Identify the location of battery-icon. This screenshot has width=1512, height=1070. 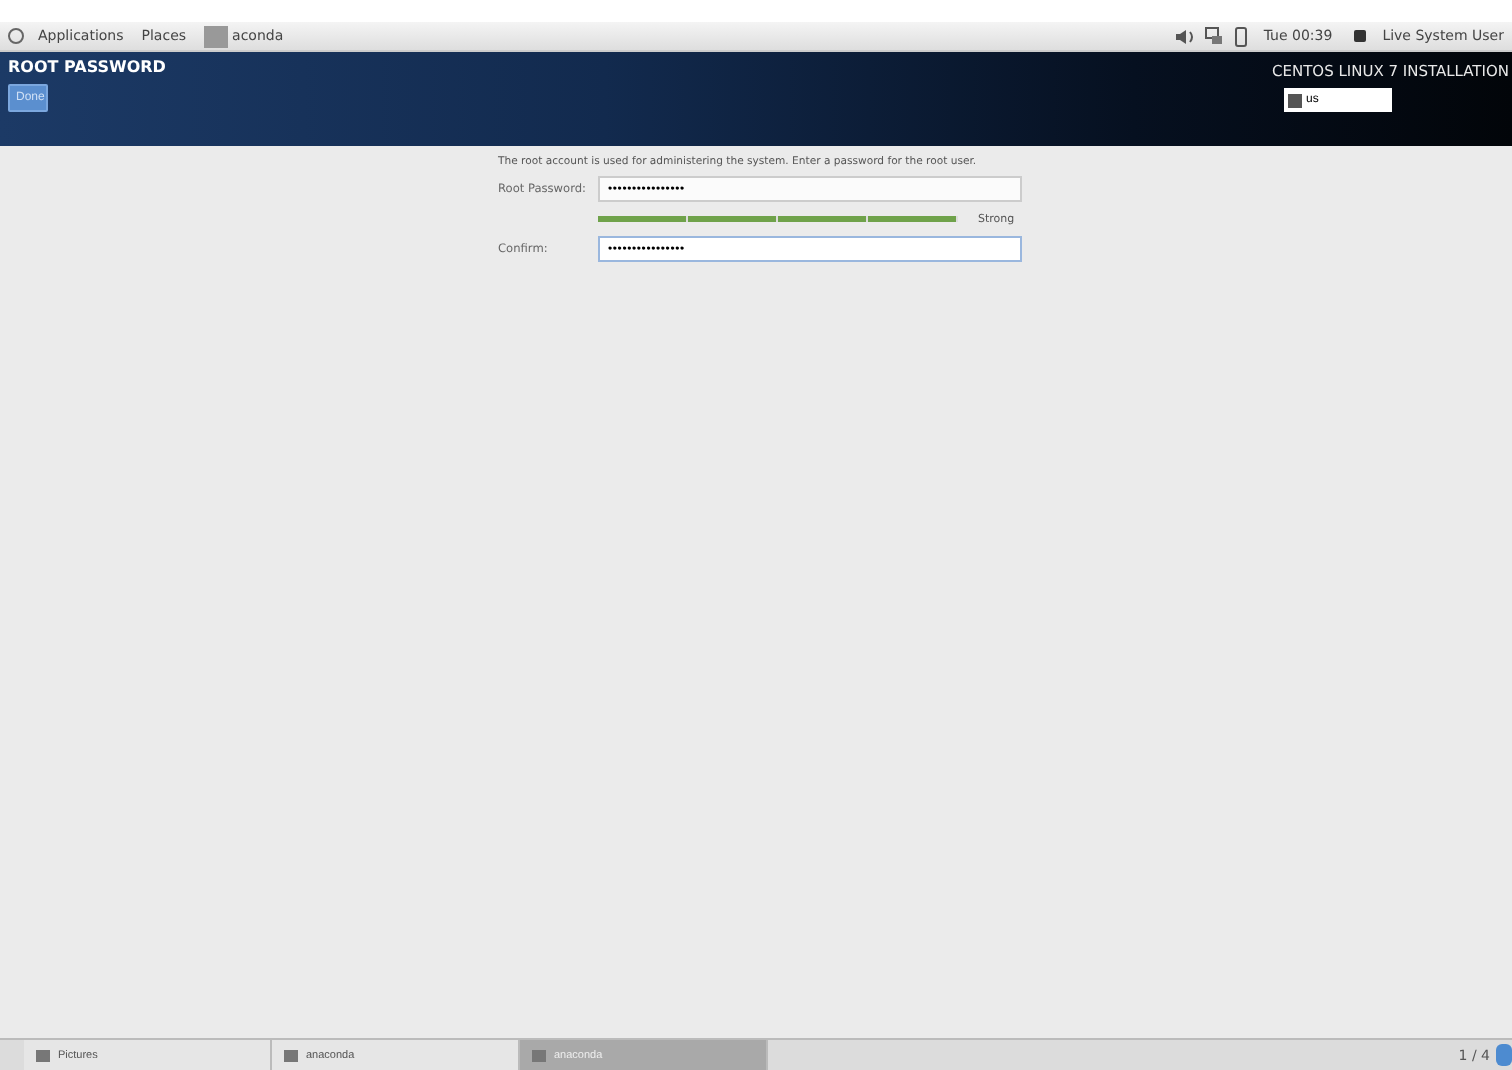
(1240, 36).